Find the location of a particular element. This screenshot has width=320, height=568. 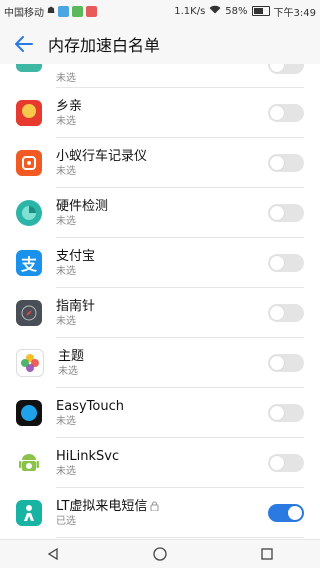

back-arrow-icon is located at coordinates (24, 44).